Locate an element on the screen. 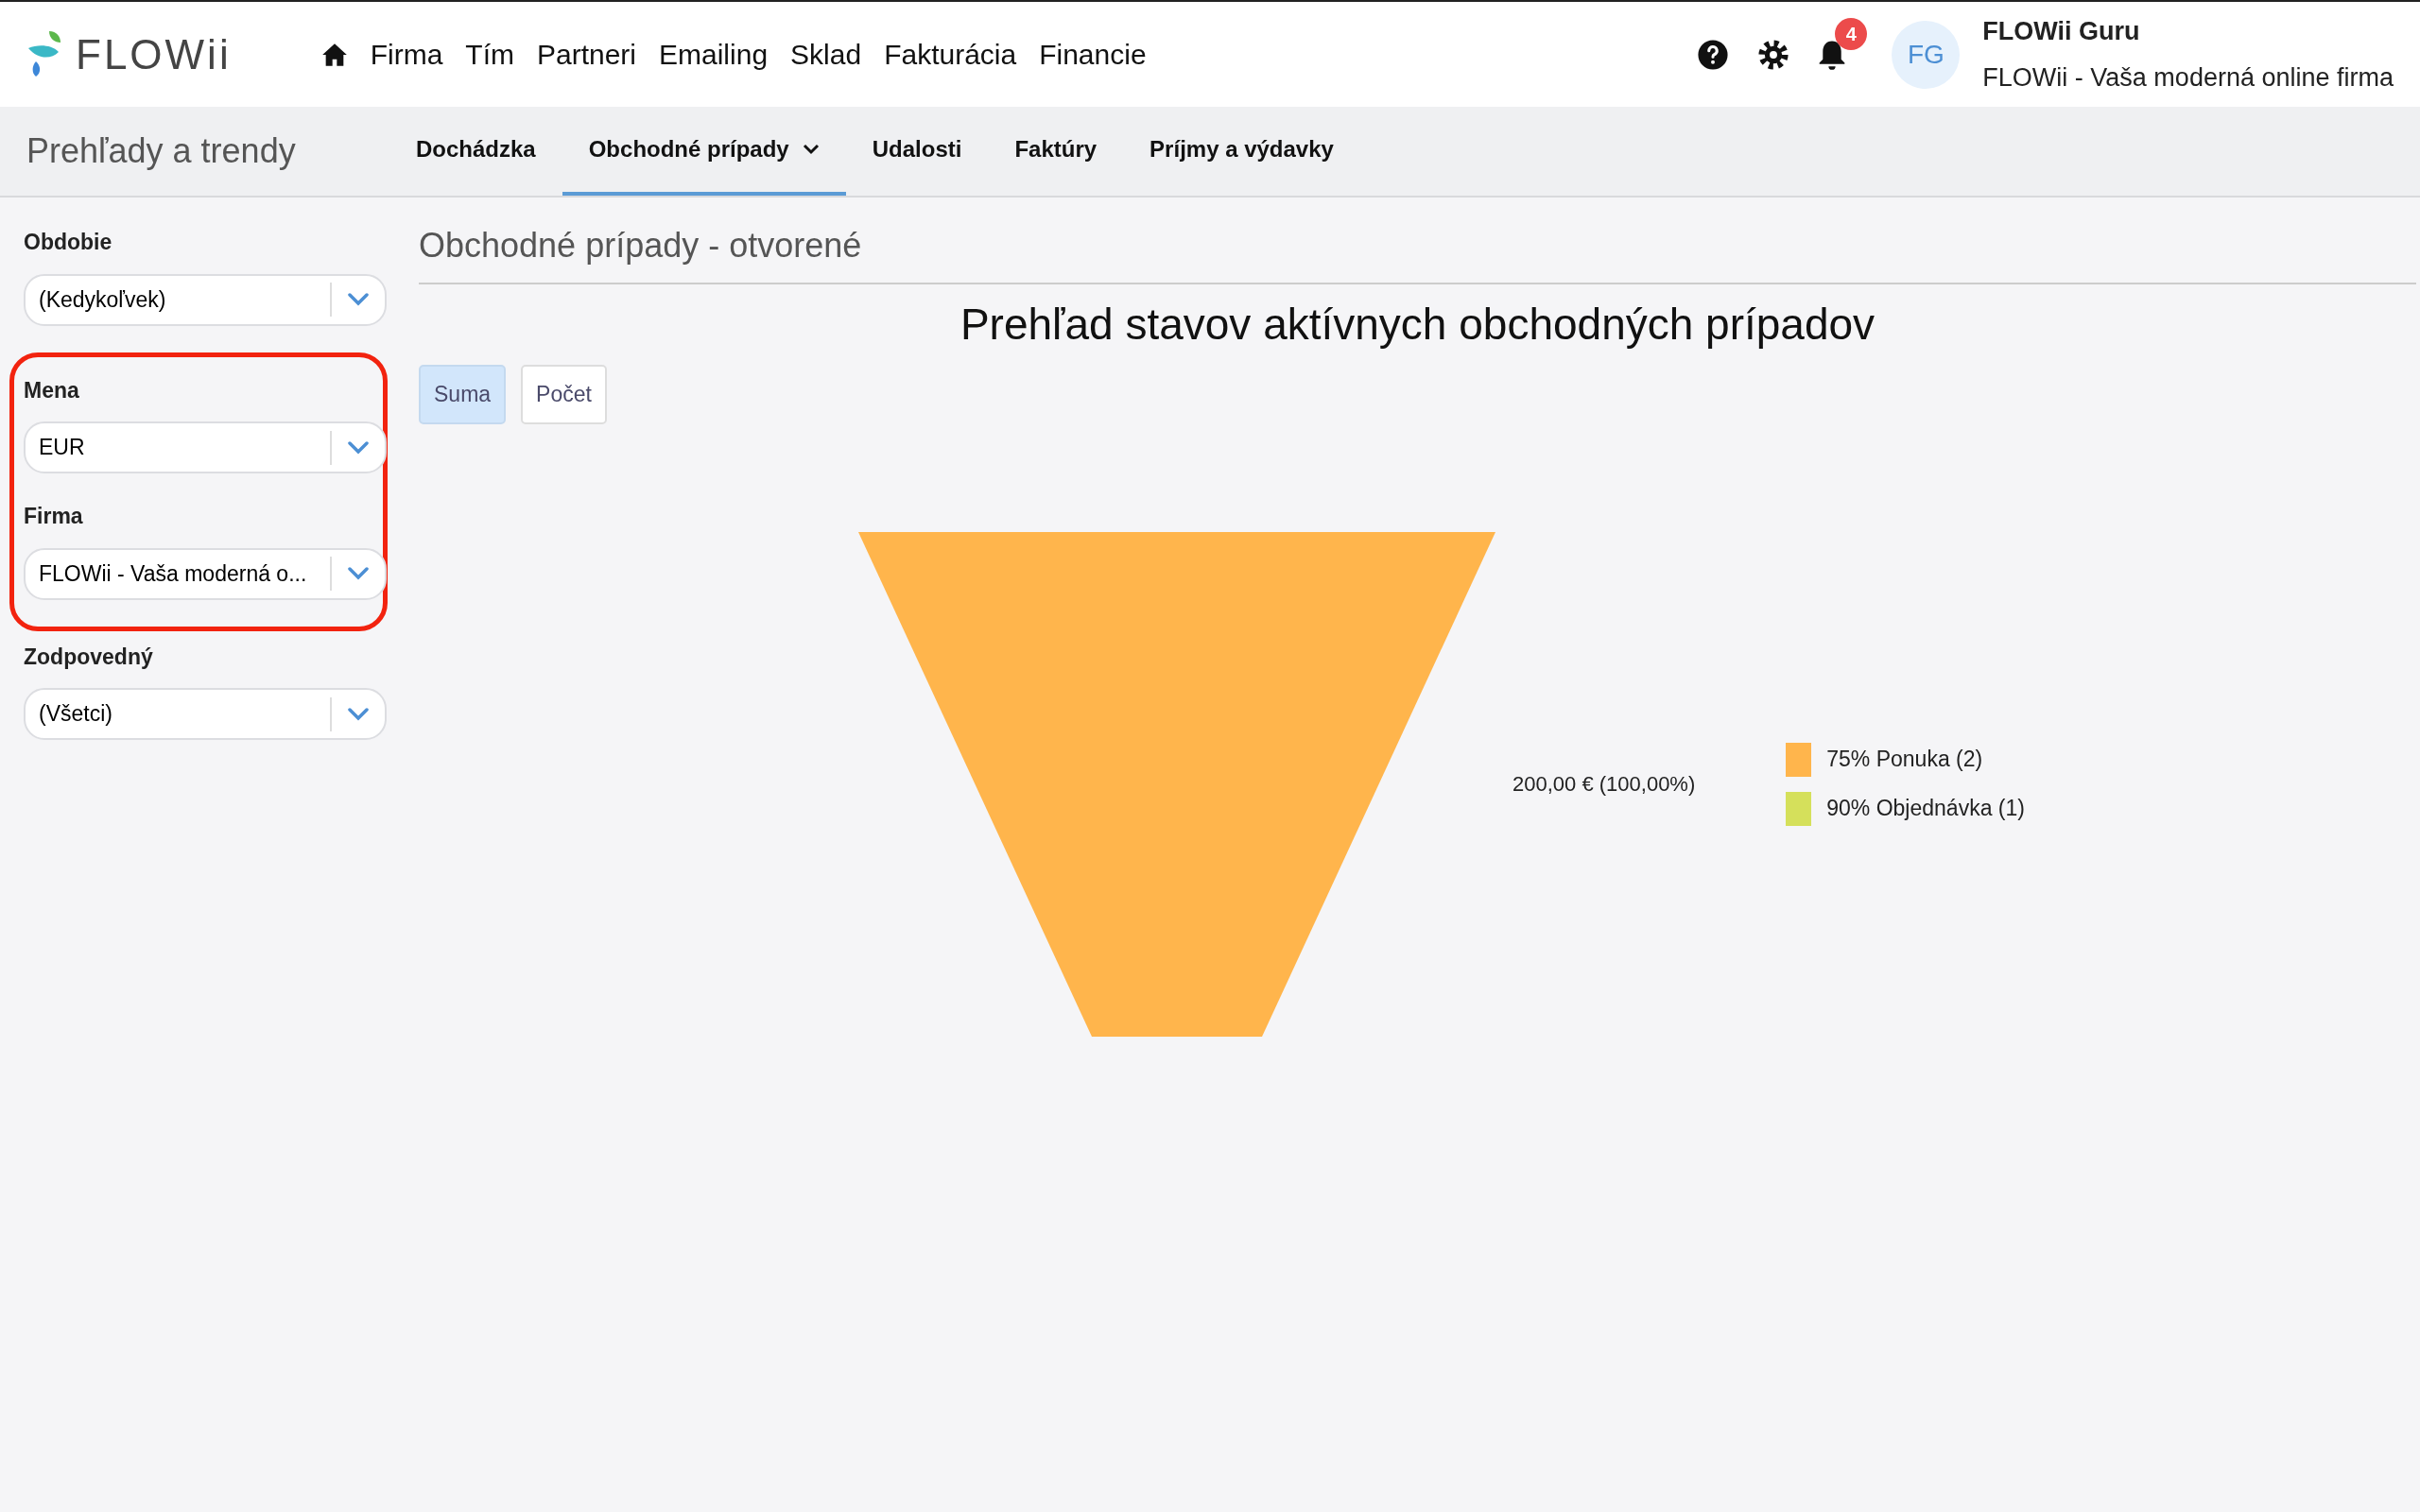  tab: Príjmy a výdavky is located at coordinates (1241, 151).